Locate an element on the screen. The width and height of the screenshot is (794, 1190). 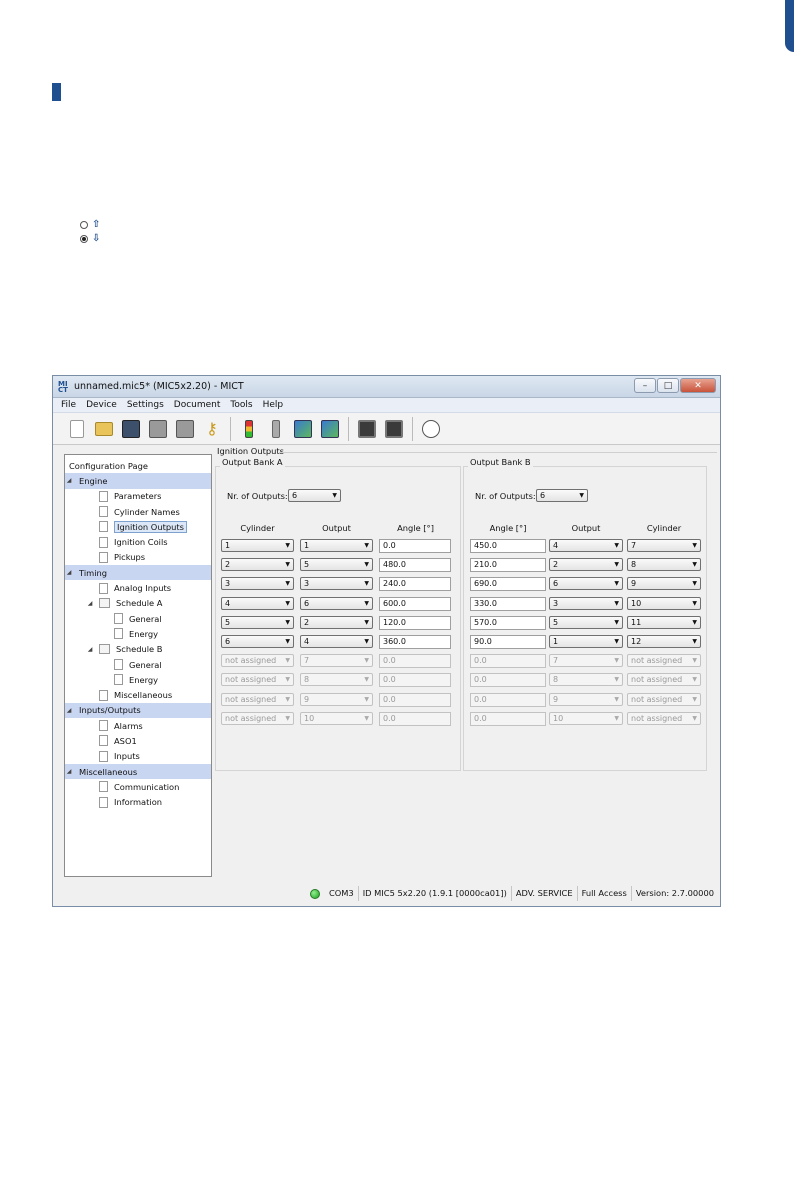
tree-item-schedule-a: ◢ Schedule A is located at coordinates (138, 603).